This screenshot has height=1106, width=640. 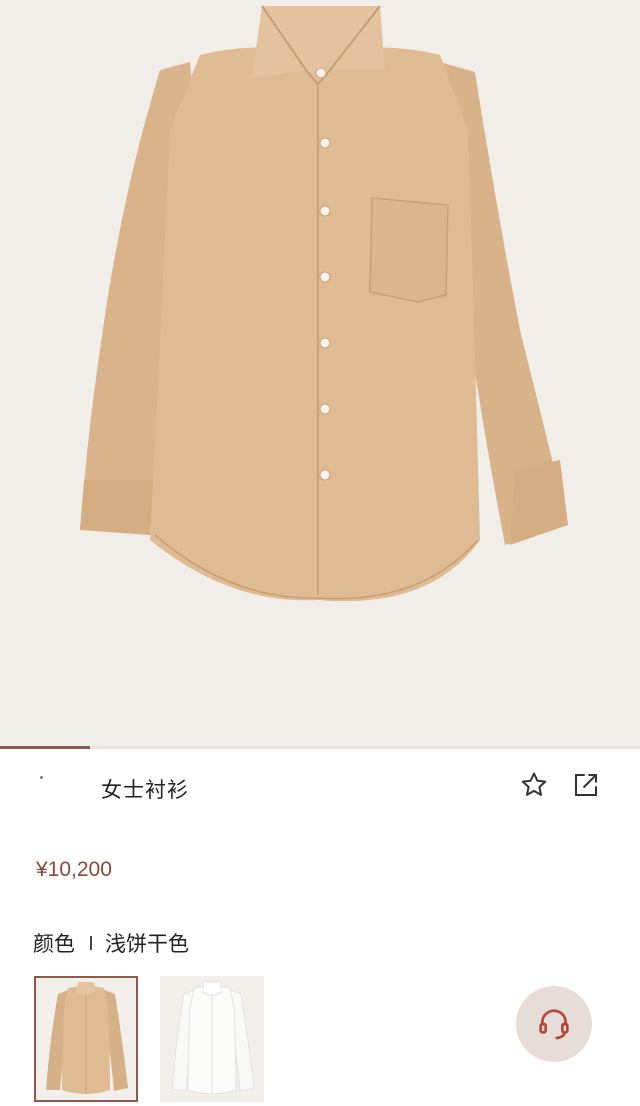 What do you see at coordinates (320, 747) in the screenshot?
I see `gallery-progress` at bounding box center [320, 747].